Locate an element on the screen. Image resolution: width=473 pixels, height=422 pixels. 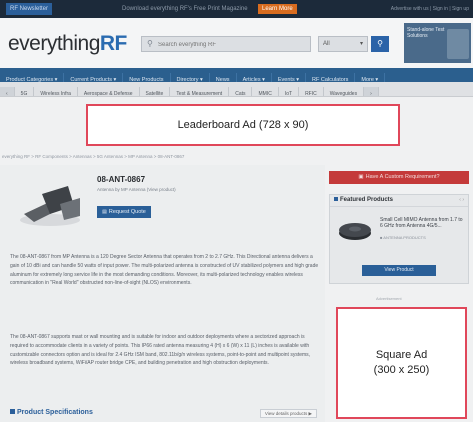
account-links: Advertise with us | Sign in | Sign up is located at coordinates (430, 9).